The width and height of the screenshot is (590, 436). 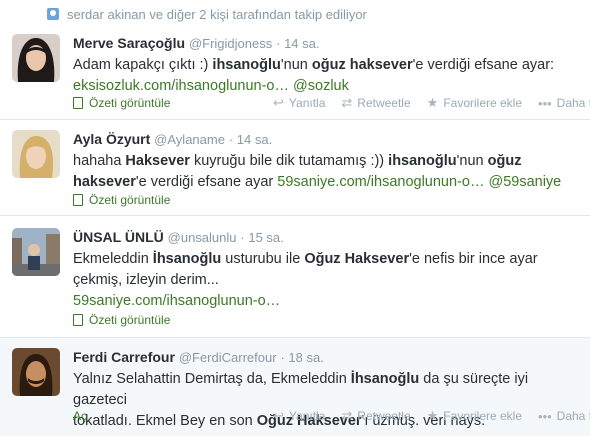 I want to click on tweet-author-handle: @Frigidjoness, so click(x=230, y=43).